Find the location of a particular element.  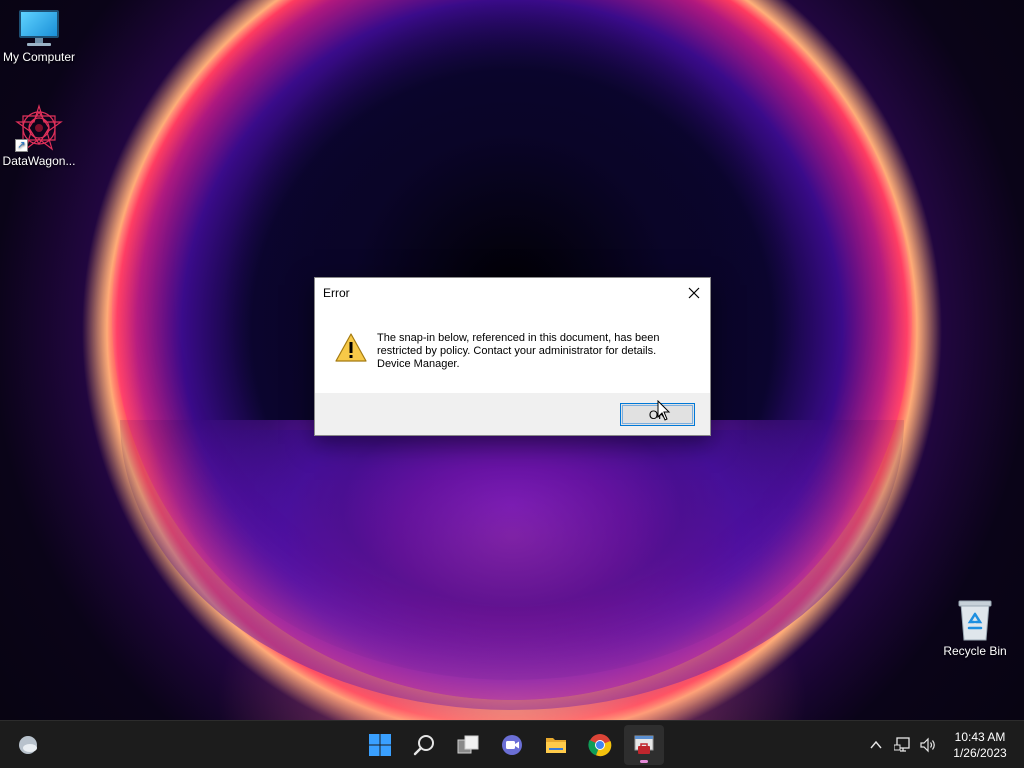

chat-icon is located at coordinates (512, 745).